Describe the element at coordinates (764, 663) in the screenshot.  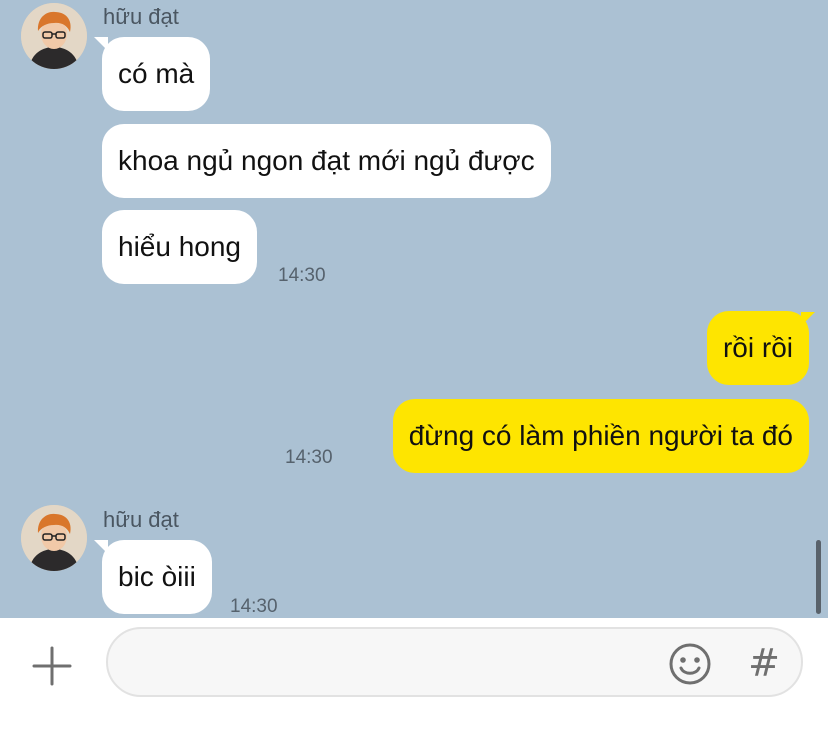
I see `hashtag-button: #` at that location.